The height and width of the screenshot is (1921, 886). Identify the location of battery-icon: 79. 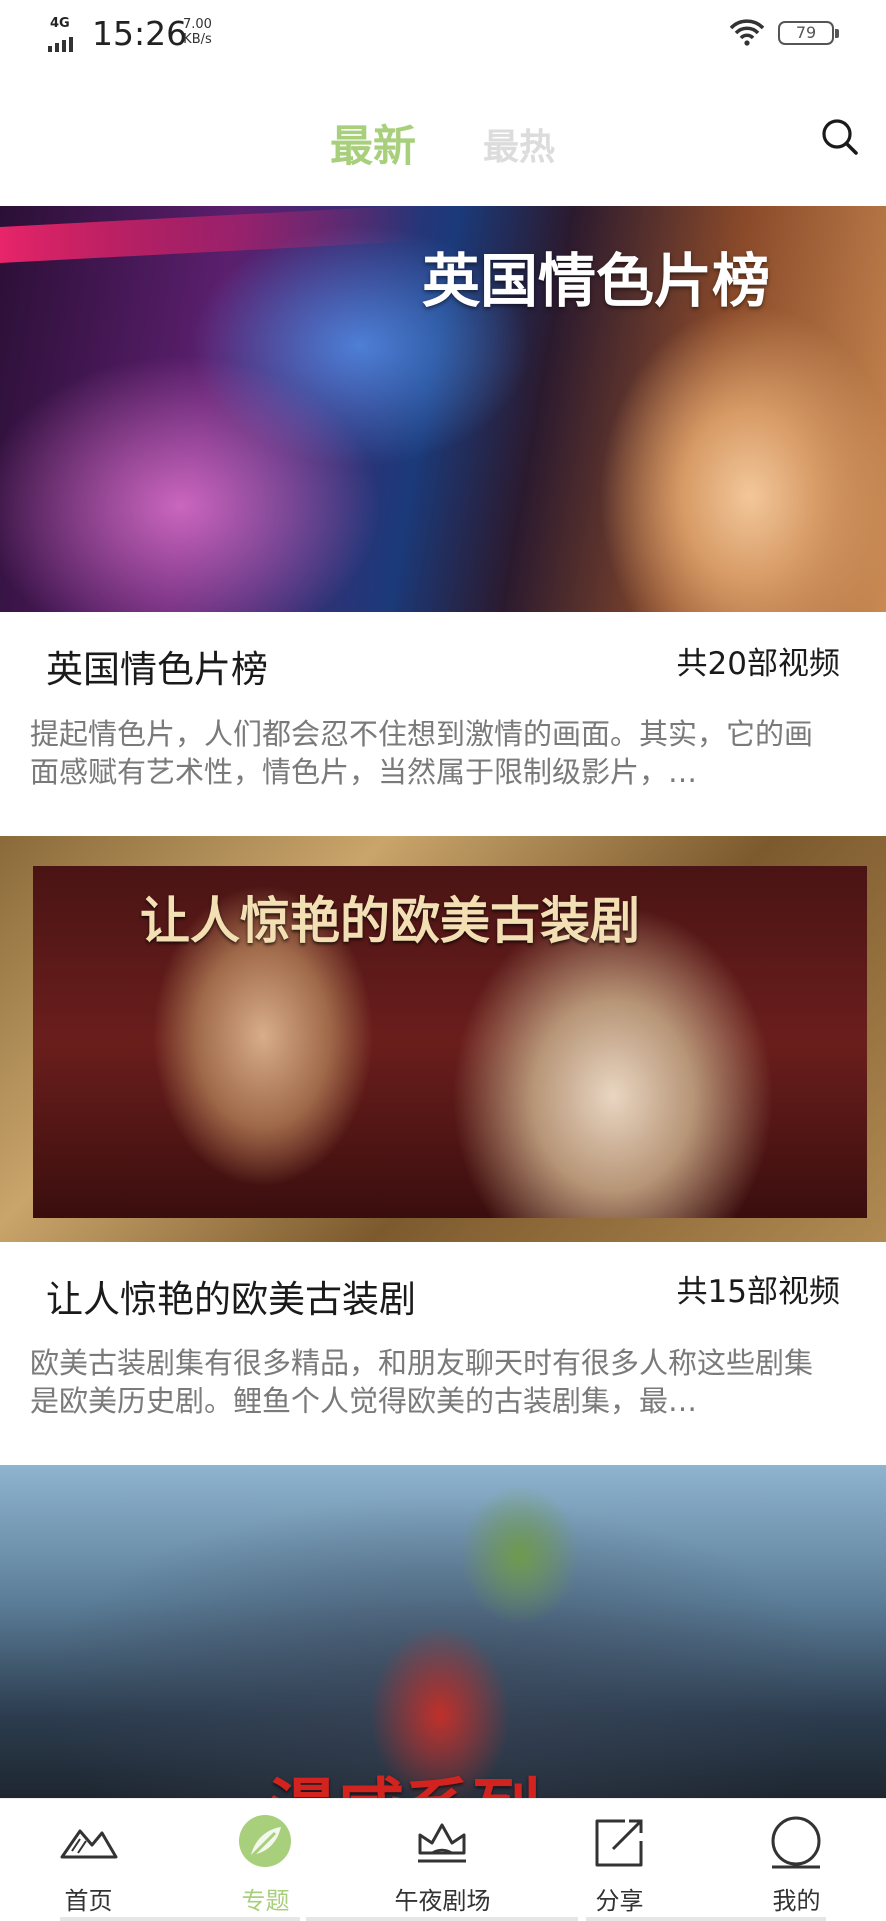
(808, 33).